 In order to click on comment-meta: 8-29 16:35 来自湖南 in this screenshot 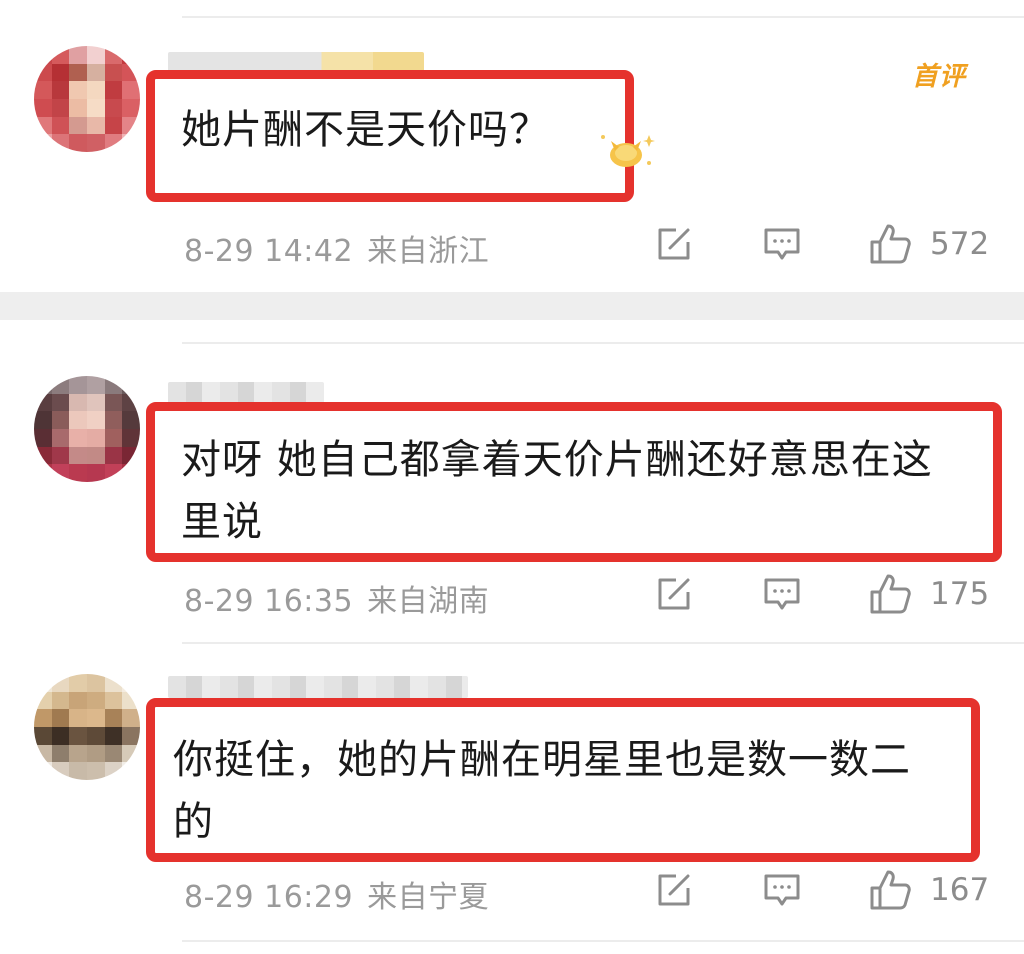, I will do `click(336, 598)`.